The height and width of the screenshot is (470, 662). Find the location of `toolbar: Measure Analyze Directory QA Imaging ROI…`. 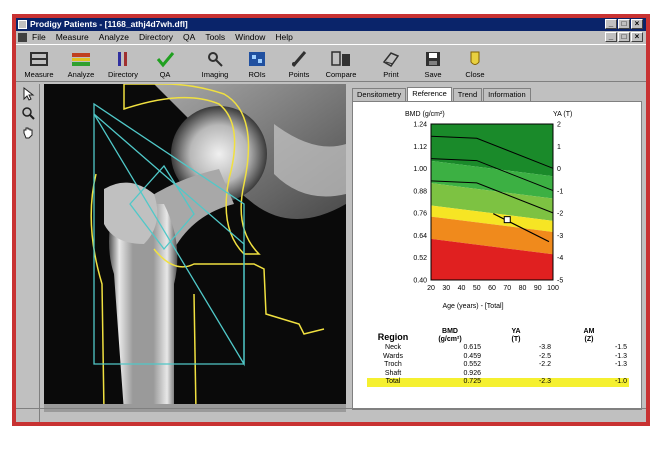

toolbar: Measure Analyze Directory QA Imaging ROI… is located at coordinates (331, 63).